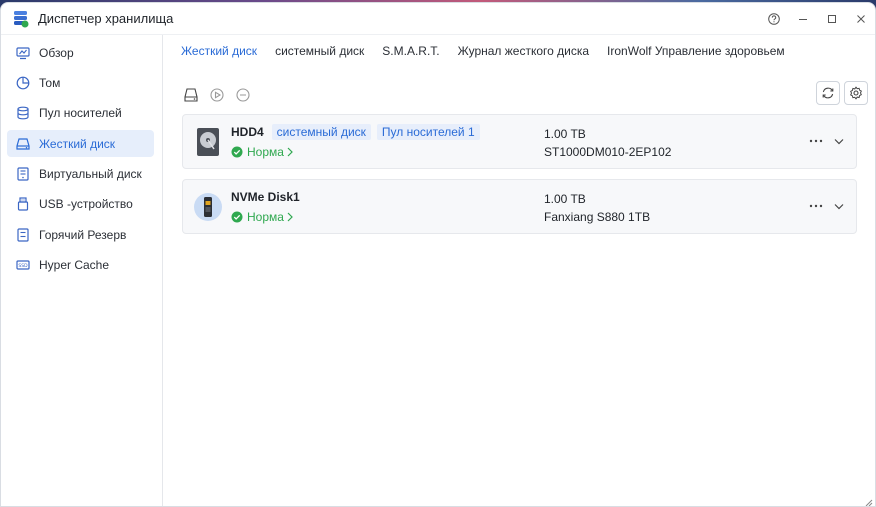 The height and width of the screenshot is (507, 876). What do you see at coordinates (208, 142) in the screenshot?
I see `hdd-thumbnail-icon` at bounding box center [208, 142].